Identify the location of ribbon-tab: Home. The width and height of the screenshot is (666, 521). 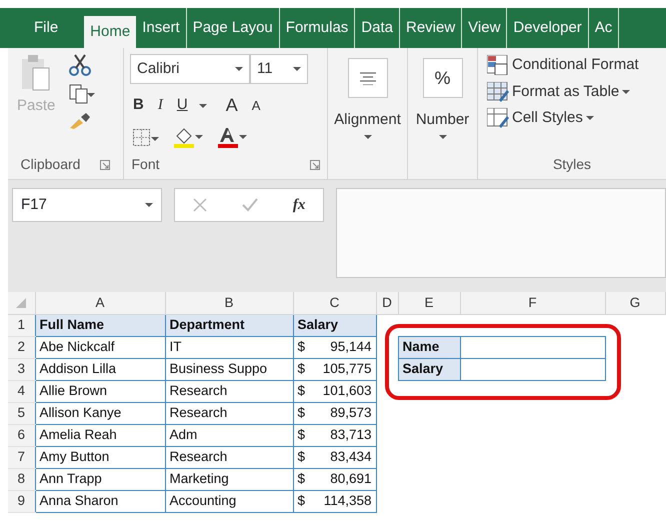
(110, 32).